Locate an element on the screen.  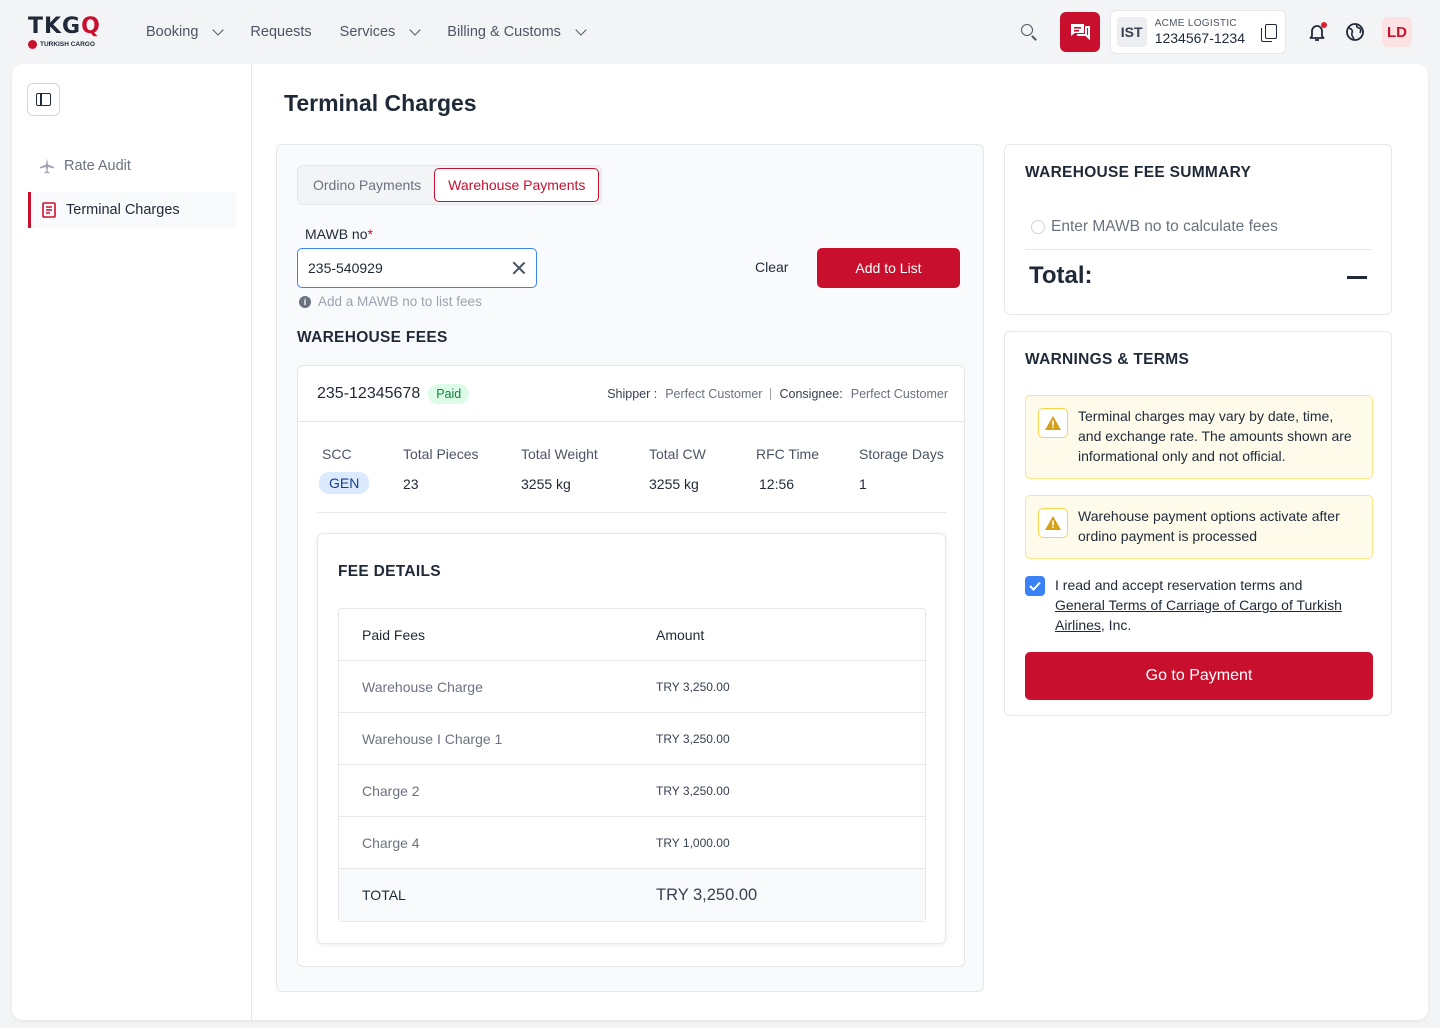
separator is located at coordinates (771, 393).